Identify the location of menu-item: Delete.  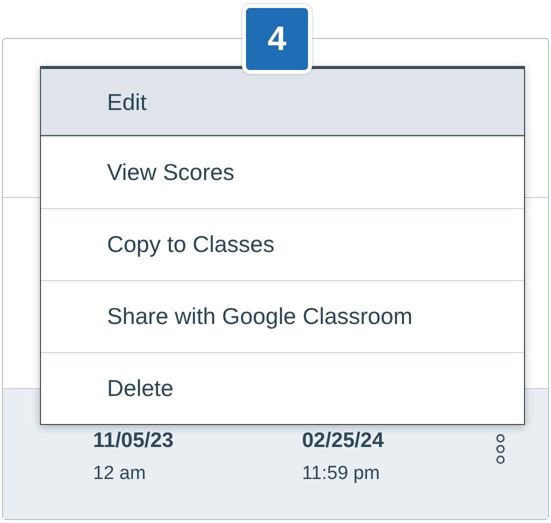
(282, 388).